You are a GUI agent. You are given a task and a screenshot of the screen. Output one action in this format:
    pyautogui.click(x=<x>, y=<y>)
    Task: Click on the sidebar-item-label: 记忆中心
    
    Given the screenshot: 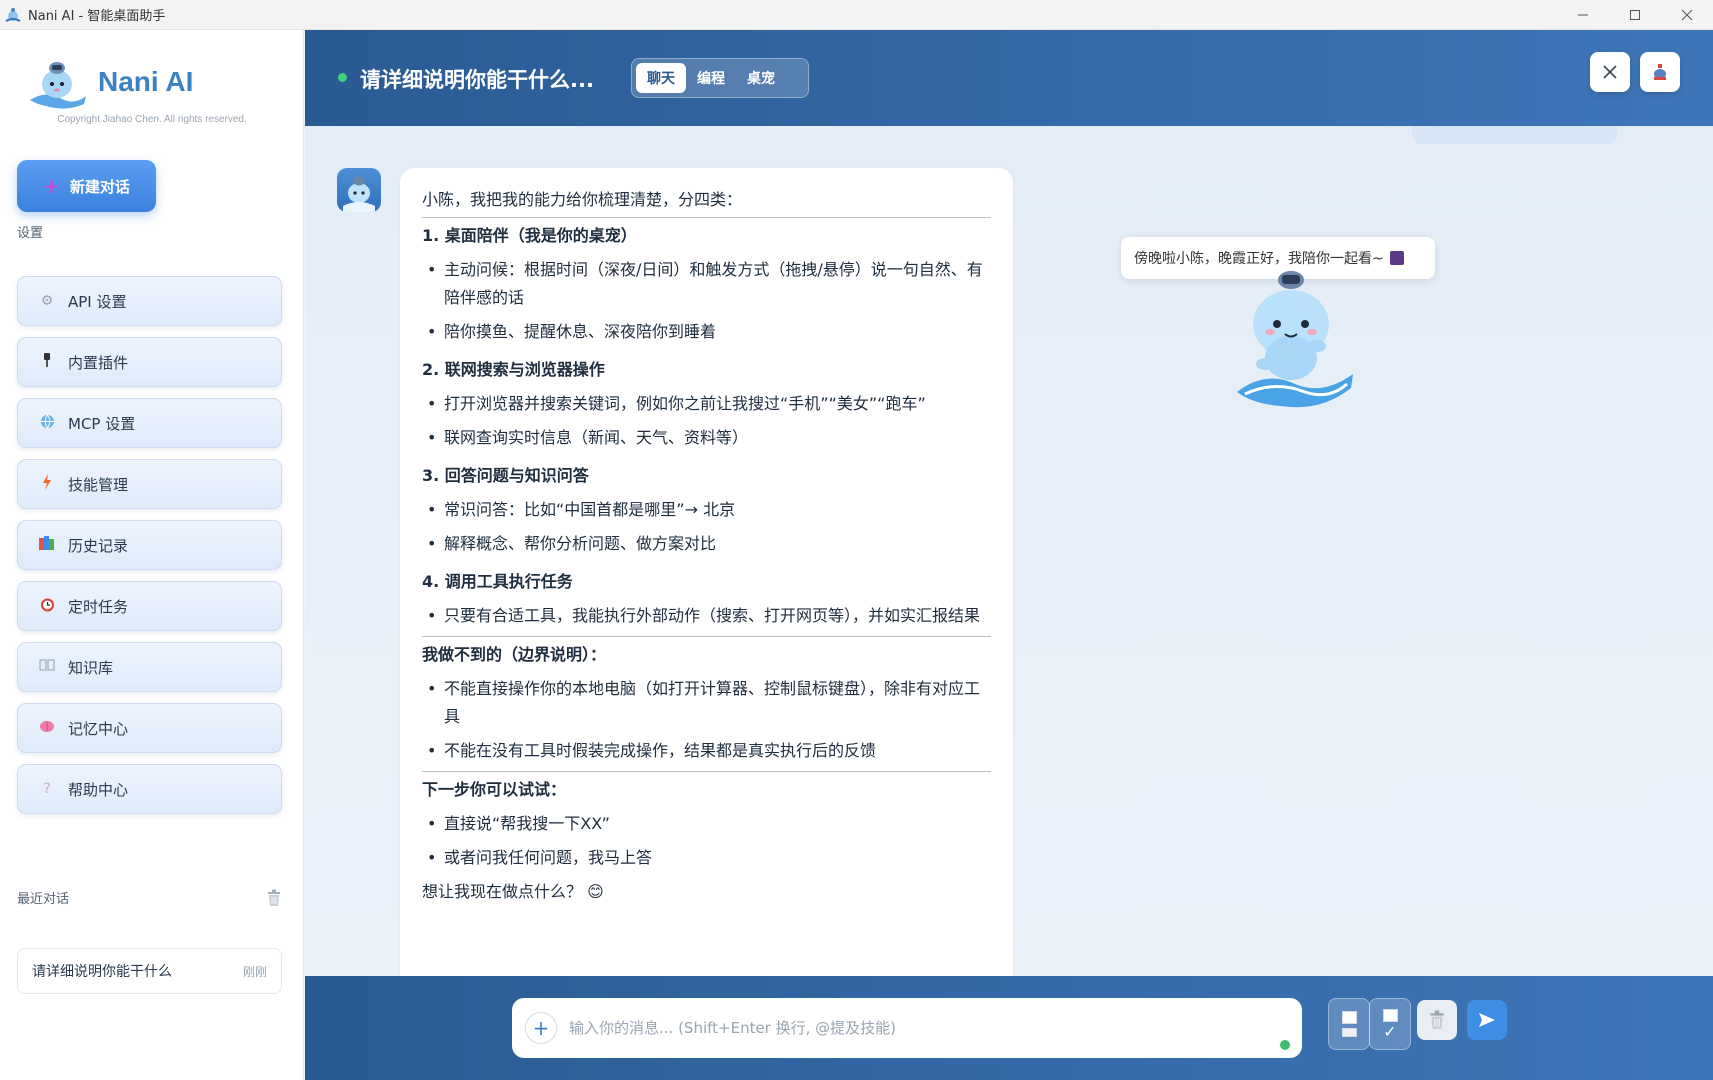 What is the action you would take?
    pyautogui.click(x=98, y=728)
    